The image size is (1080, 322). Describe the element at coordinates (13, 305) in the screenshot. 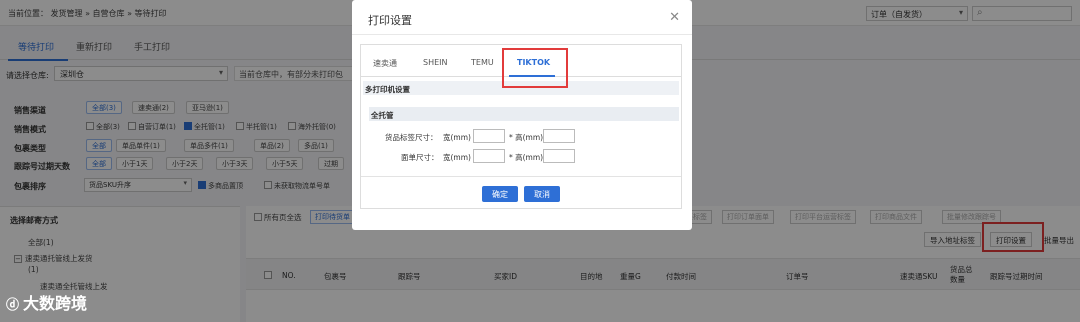

I see `brand-logo-icon: ⓓ` at that location.